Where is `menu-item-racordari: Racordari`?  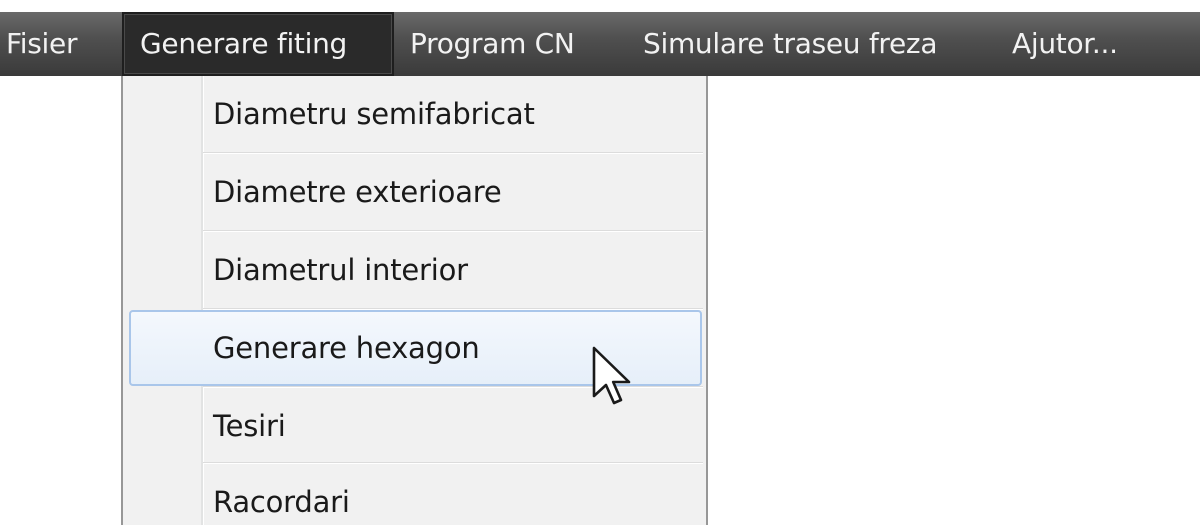
menu-item-racordari: Racordari is located at coordinates (414, 494).